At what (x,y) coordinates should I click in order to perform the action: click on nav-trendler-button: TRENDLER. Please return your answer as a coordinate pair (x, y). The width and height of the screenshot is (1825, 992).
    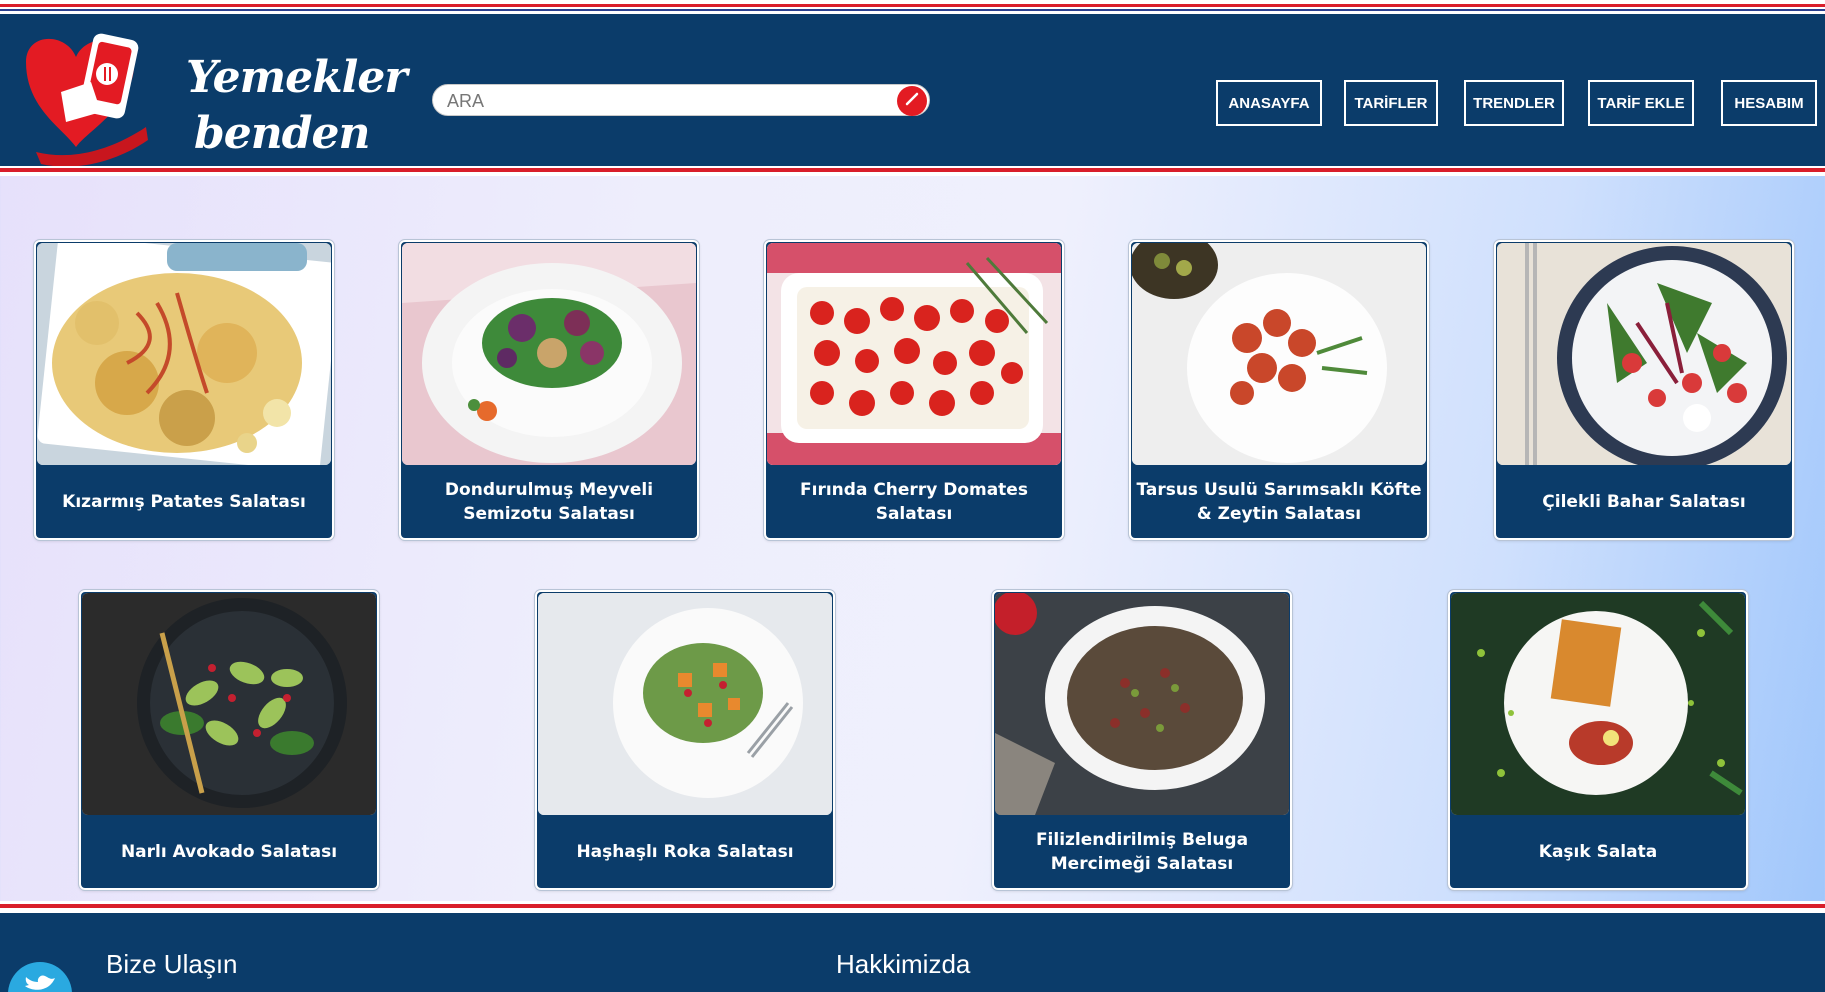
    Looking at the image, I should click on (1514, 103).